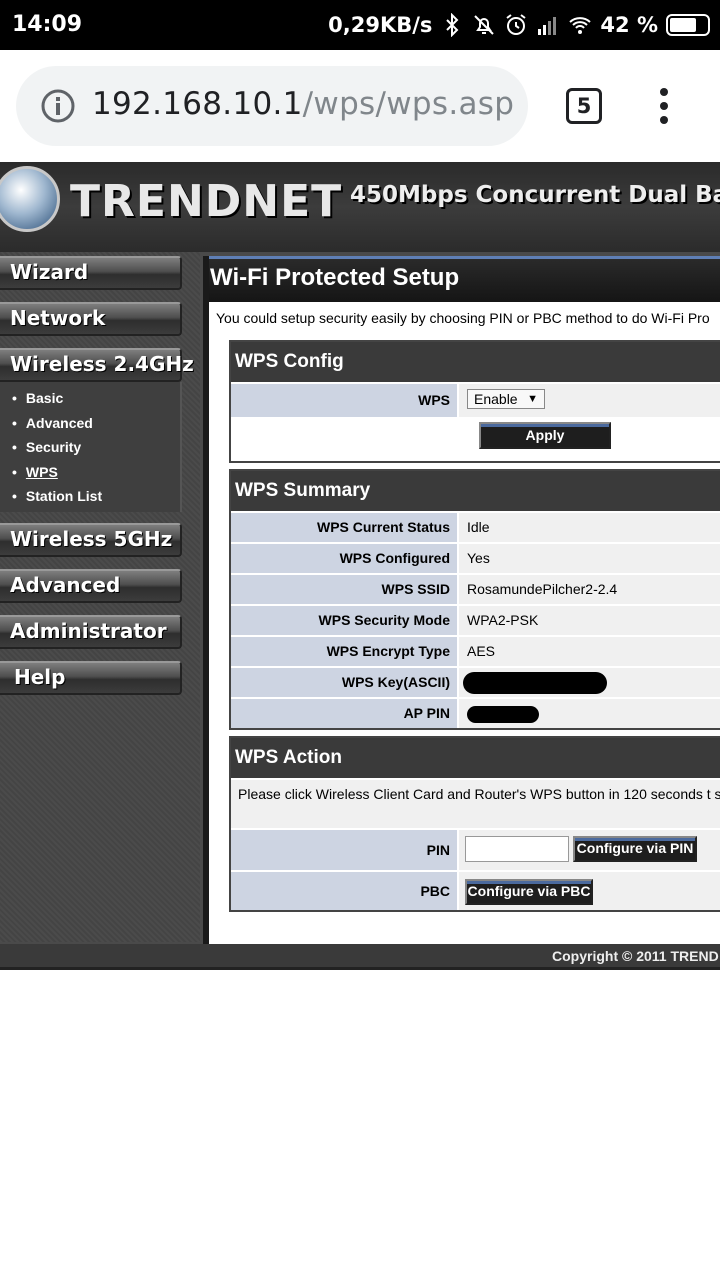 The width and height of the screenshot is (720, 1280). I want to click on row-label: WPS Current Status, so click(344, 527).